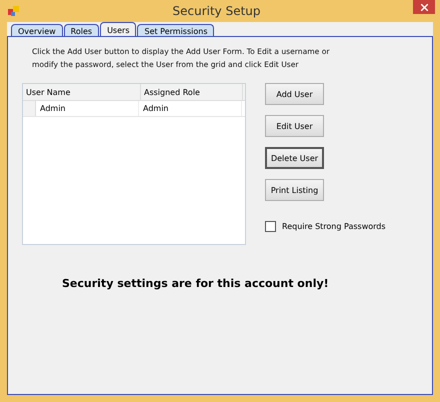 This screenshot has height=402, width=440. What do you see at coordinates (118, 29) in the screenshot?
I see `tab: Users` at bounding box center [118, 29].